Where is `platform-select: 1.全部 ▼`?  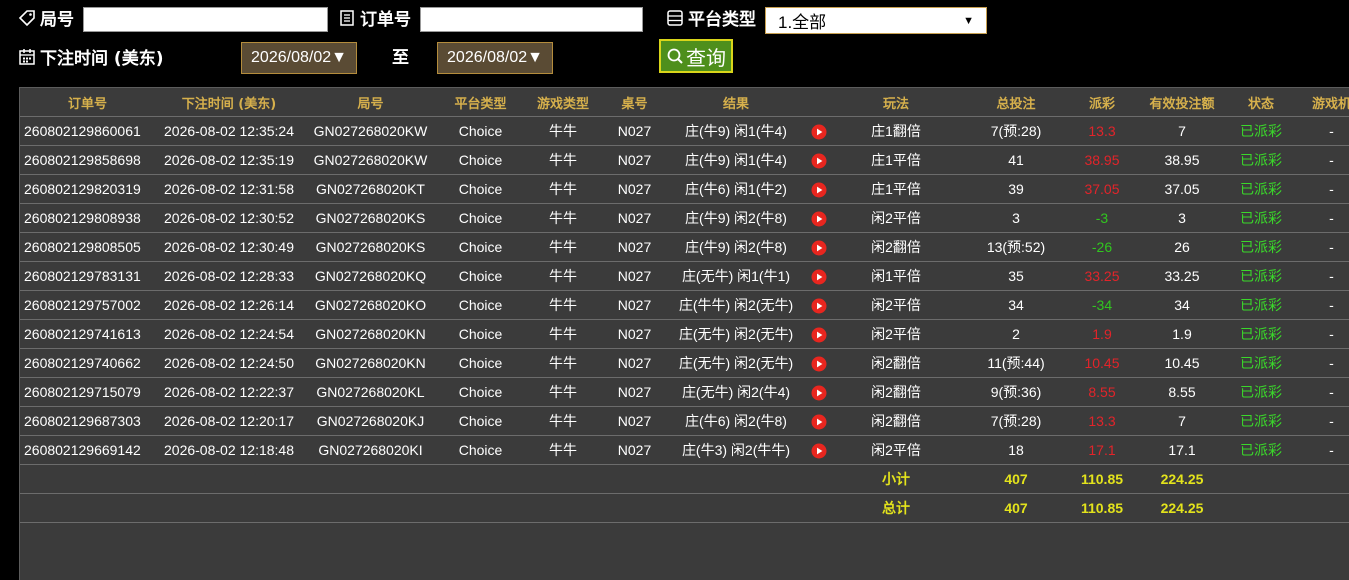
platform-select: 1.全部 ▼ is located at coordinates (876, 20).